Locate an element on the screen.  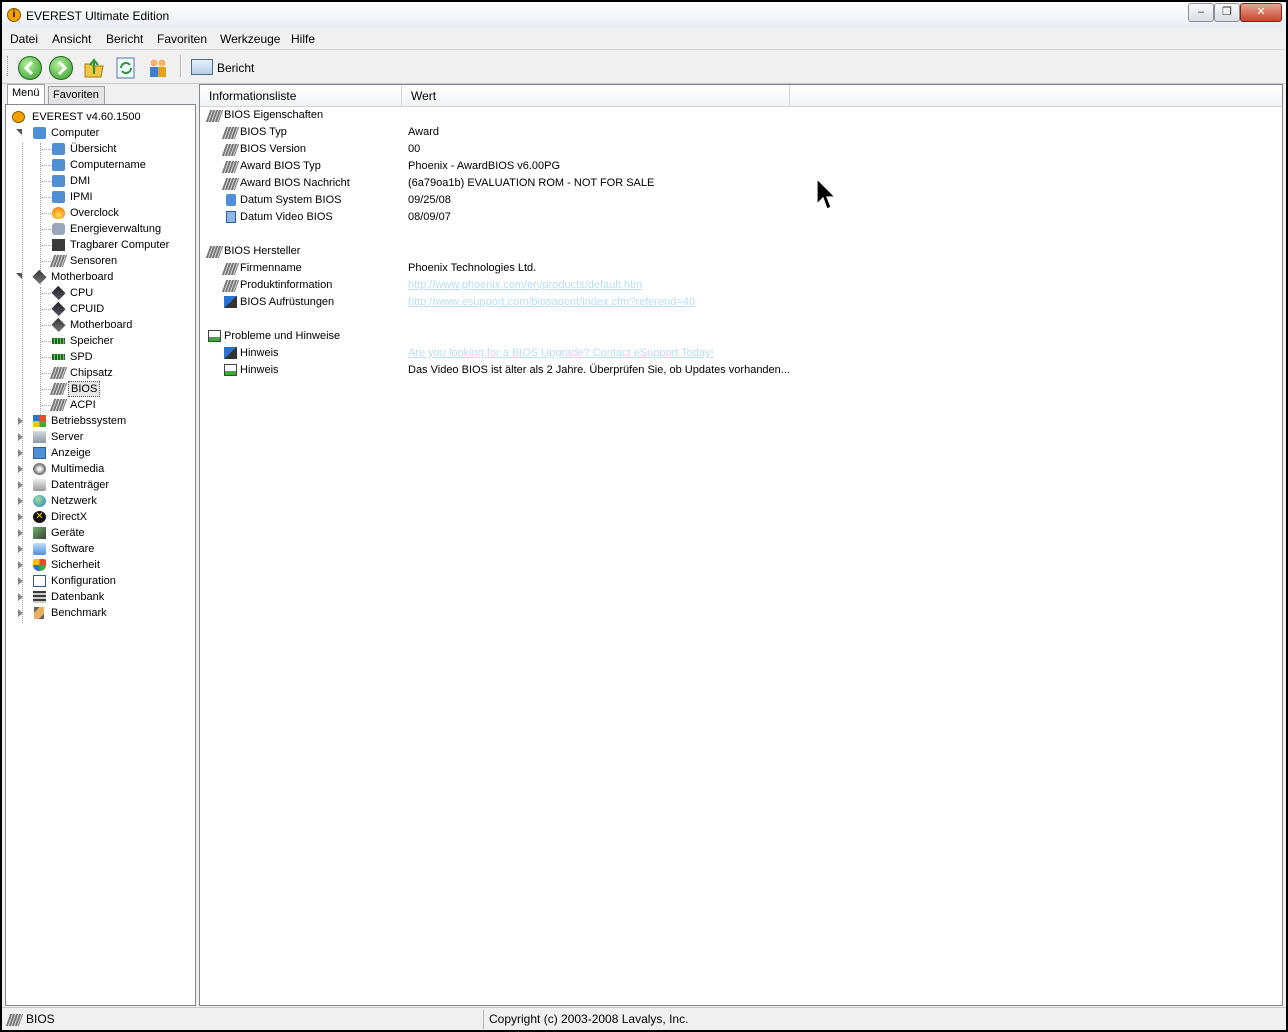
tree-item-energieverwaltung: Energieverwaltung is located at coordinates (100, 229).